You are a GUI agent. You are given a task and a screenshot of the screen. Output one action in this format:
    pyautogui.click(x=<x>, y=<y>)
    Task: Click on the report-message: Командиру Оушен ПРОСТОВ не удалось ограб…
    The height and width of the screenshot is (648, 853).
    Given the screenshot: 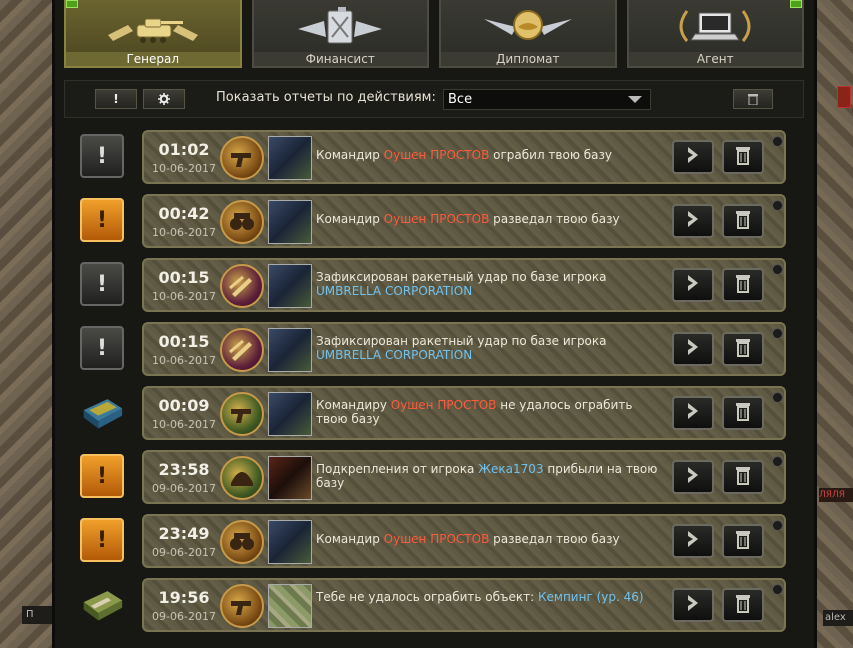 What is the action you would take?
    pyautogui.click(x=491, y=412)
    